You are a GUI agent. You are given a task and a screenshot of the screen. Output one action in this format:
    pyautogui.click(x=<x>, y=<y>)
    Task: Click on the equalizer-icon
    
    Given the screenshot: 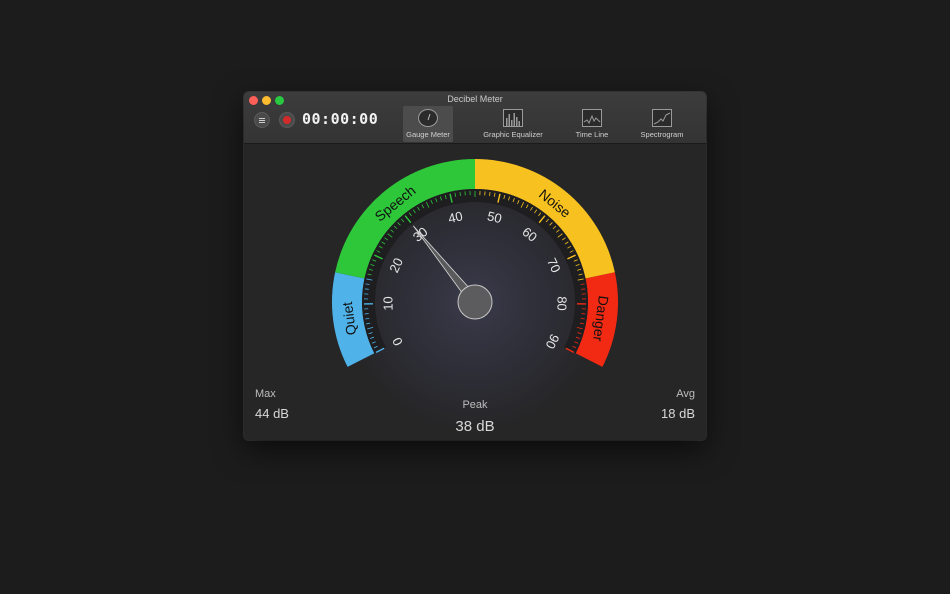 What is the action you would take?
    pyautogui.click(x=513, y=118)
    